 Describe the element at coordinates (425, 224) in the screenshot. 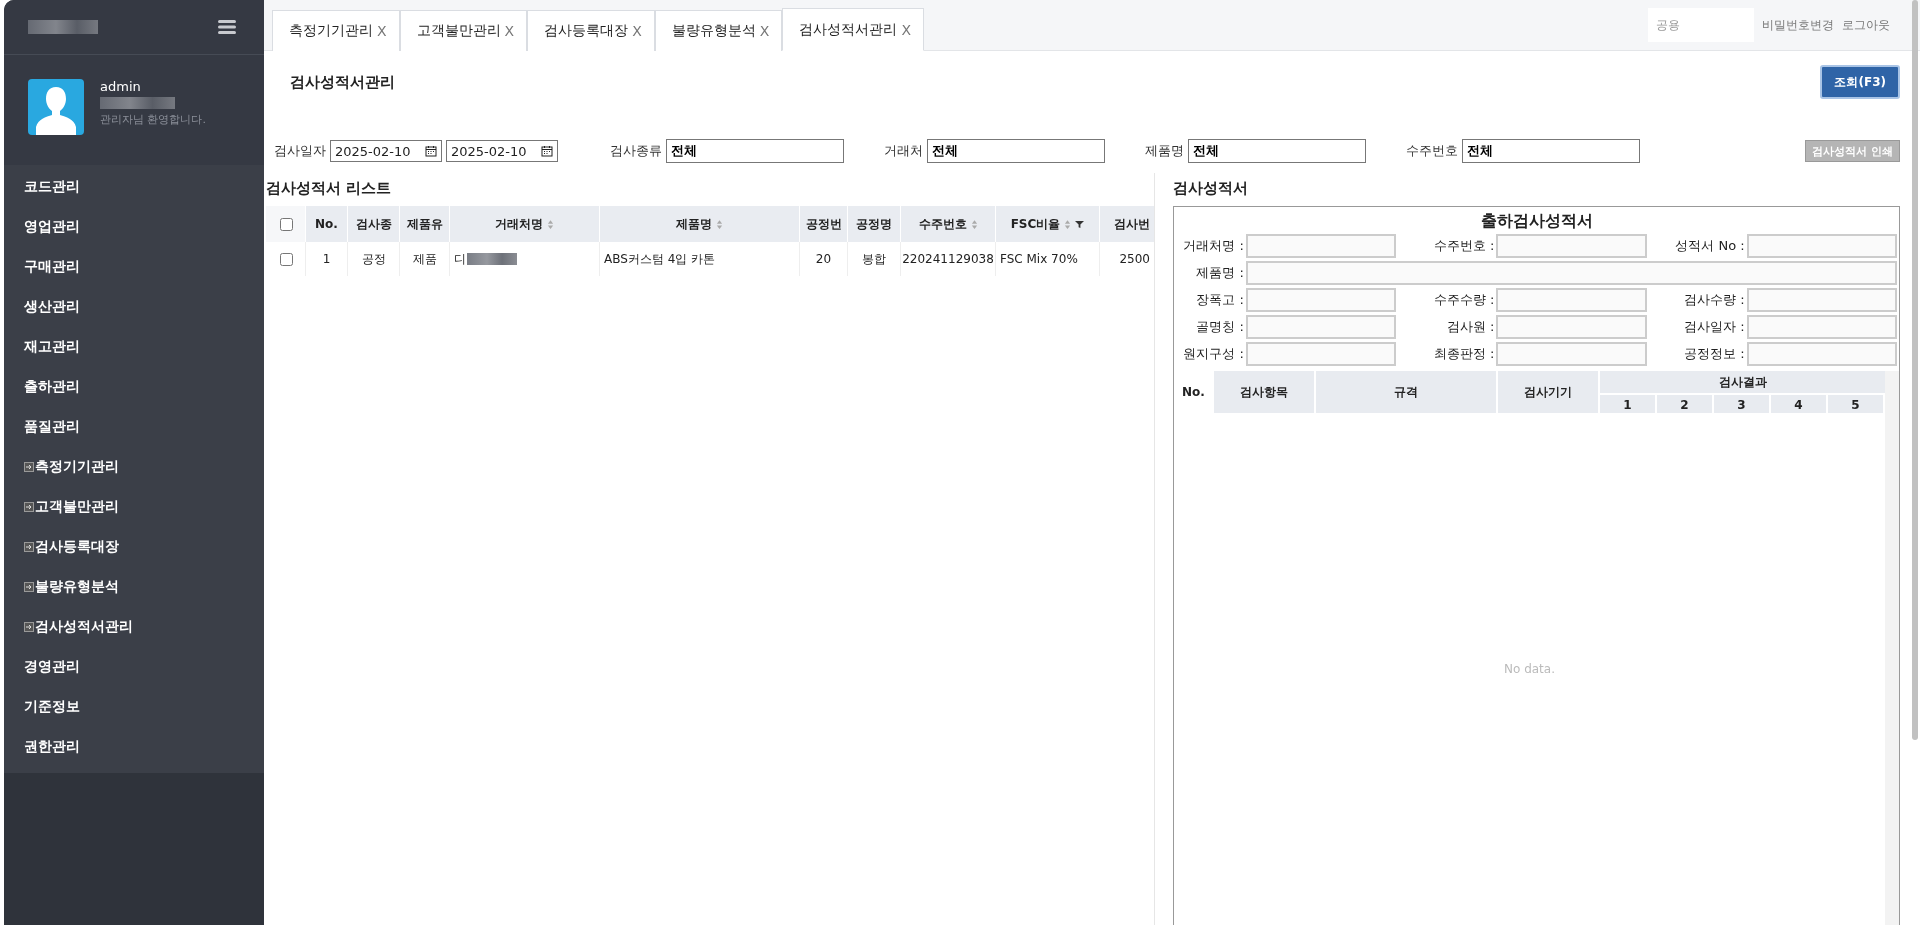

I see `column-header: 제품유` at that location.